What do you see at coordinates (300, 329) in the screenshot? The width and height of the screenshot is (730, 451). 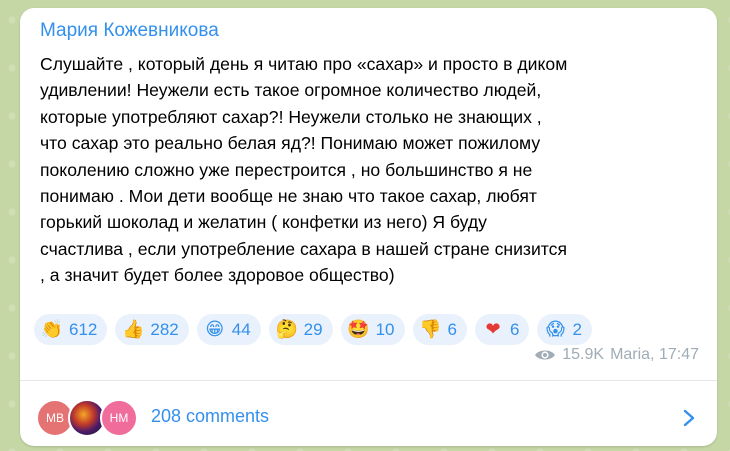 I see `reaction-thinking: 🤔 29` at bounding box center [300, 329].